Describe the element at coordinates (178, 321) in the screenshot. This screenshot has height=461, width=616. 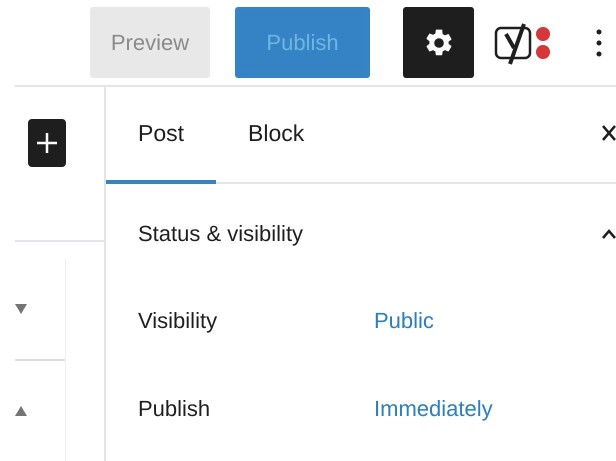
I see `row-label: Visibility` at that location.